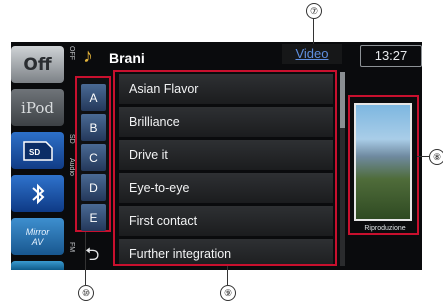 This screenshot has width=443, height=303. Describe the element at coordinates (226, 221) in the screenshot. I see `list-item: First contact` at that location.